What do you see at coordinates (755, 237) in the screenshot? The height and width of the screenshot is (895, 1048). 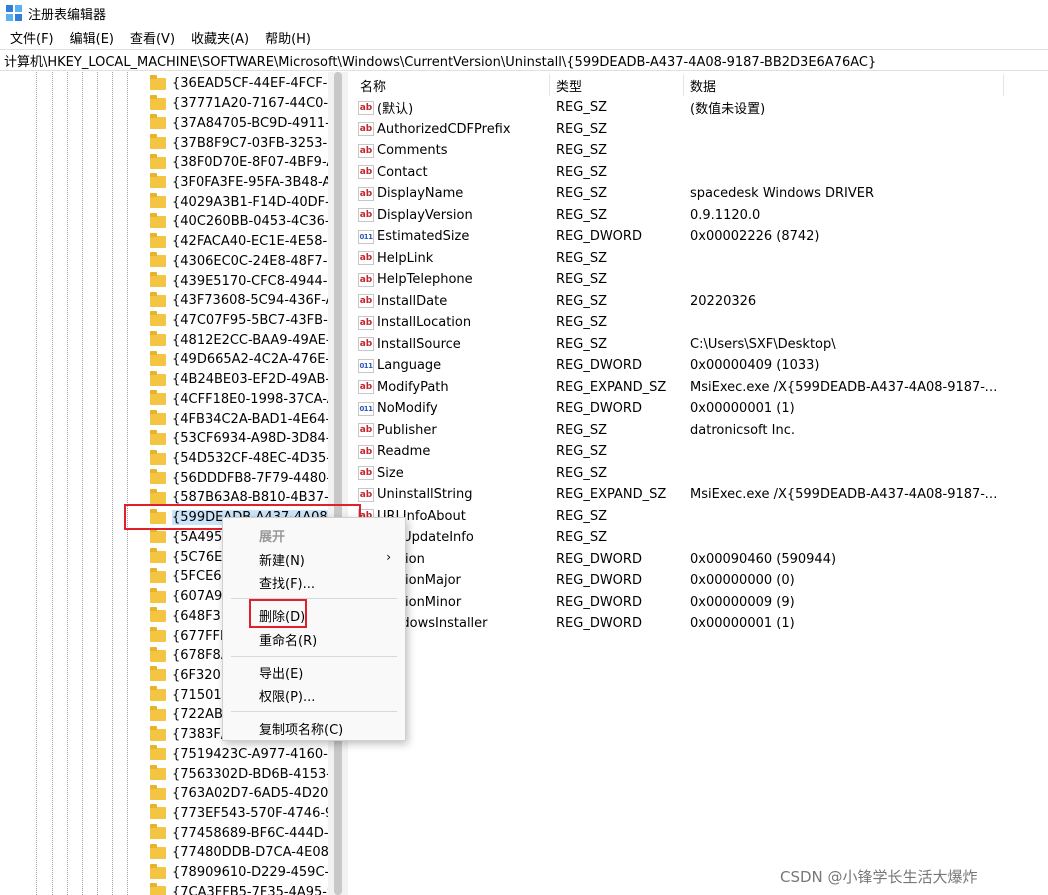 I see `value-data: 0x00002226 (8742)` at bounding box center [755, 237].